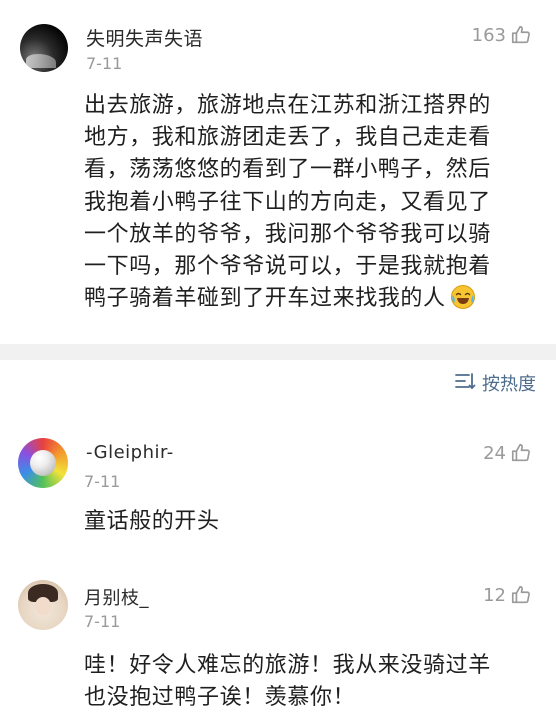  What do you see at coordinates (507, 595) in the screenshot?
I see `like-button: 12` at bounding box center [507, 595].